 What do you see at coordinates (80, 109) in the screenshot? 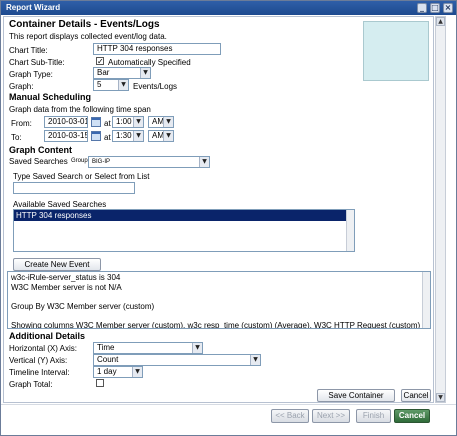
I see `scheduling-description: Graph data from the following time span` at bounding box center [80, 109].